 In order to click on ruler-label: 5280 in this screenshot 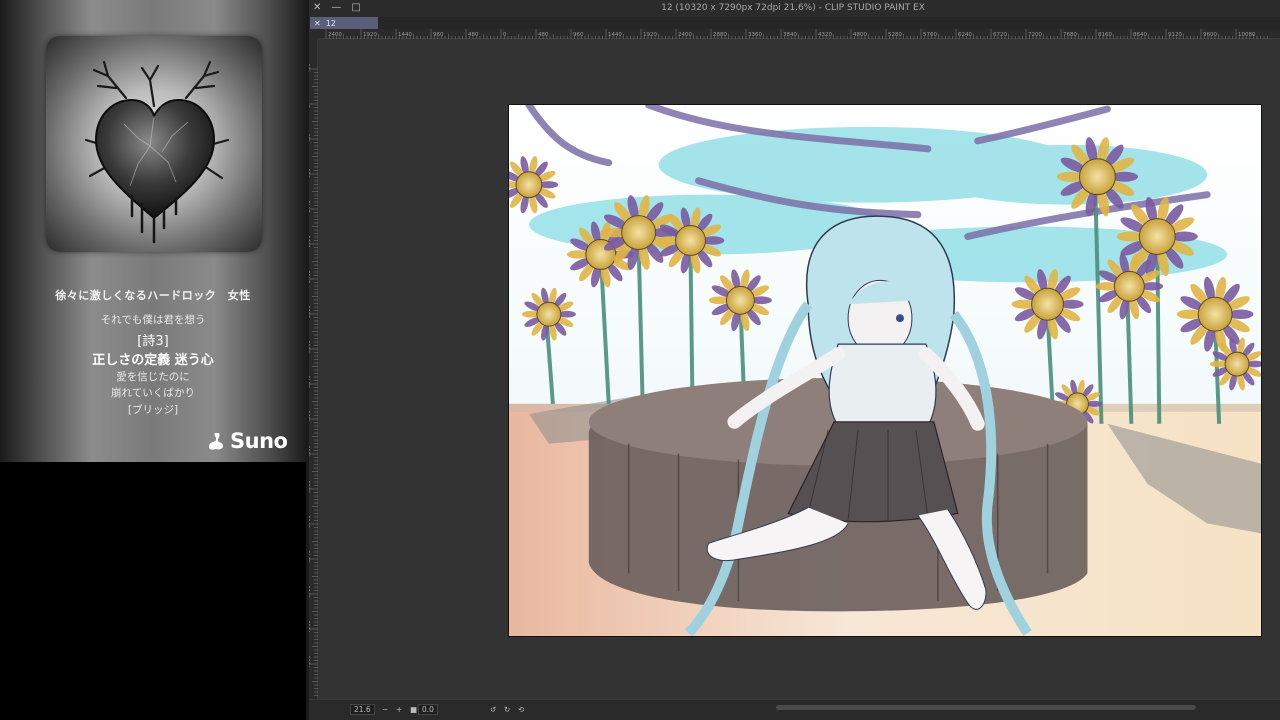, I will do `click(895, 35)`.